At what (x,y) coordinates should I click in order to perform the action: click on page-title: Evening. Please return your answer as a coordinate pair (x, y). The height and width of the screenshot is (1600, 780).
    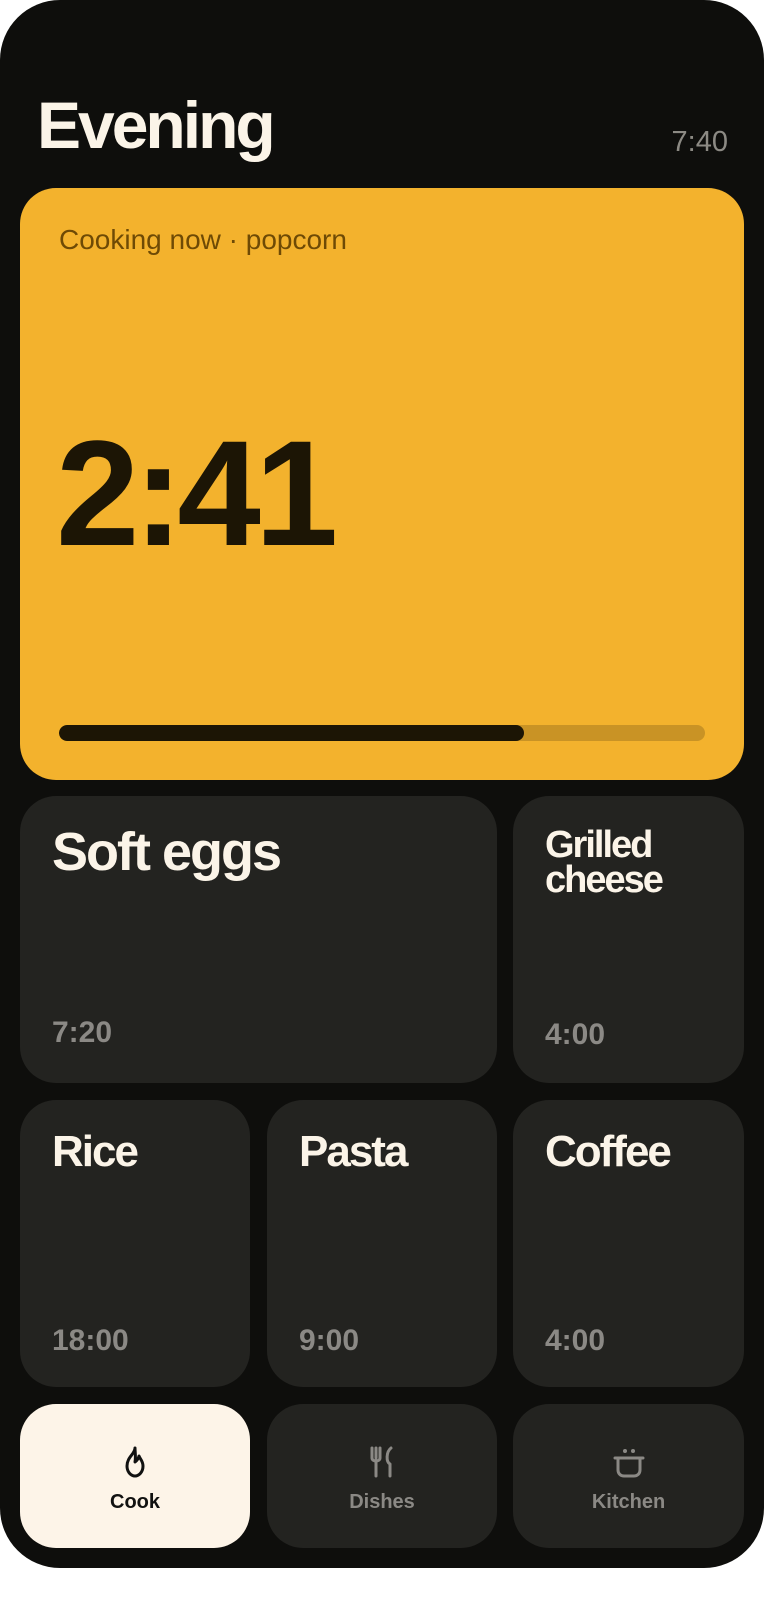
    Looking at the image, I should click on (156, 125).